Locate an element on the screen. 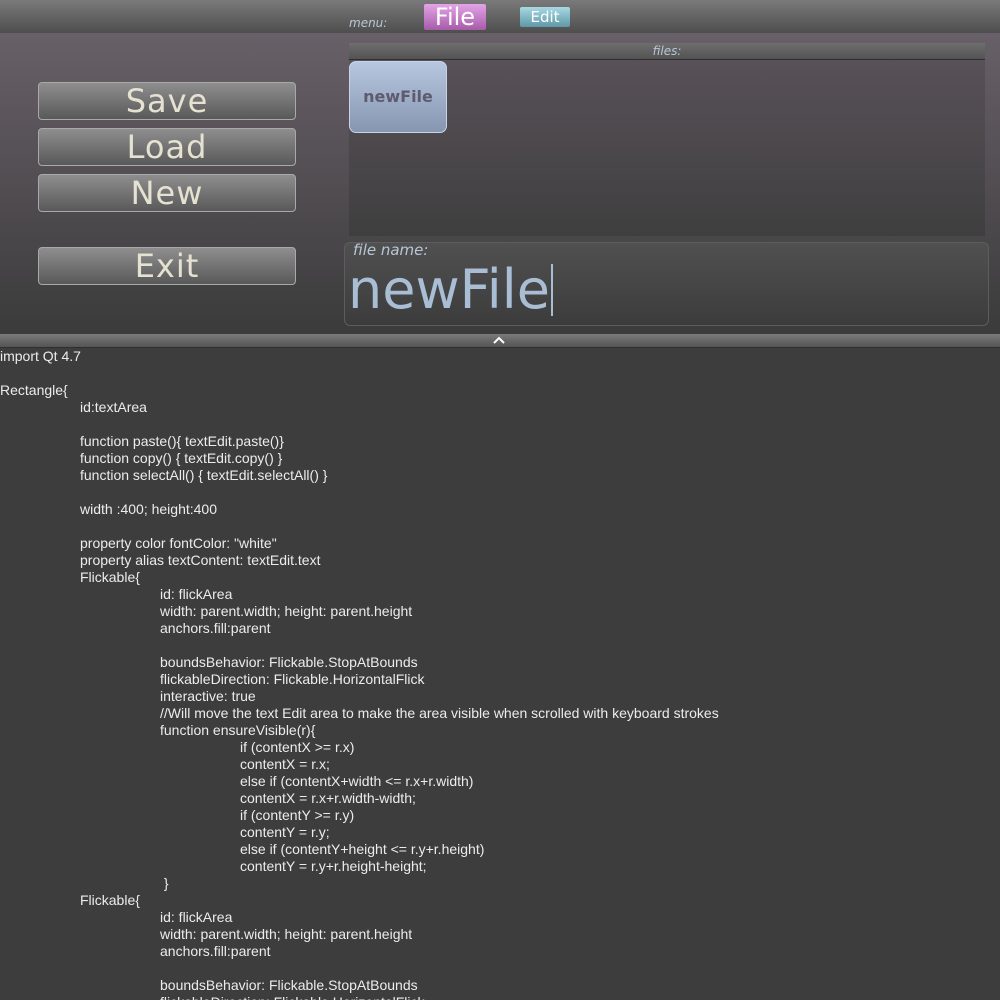 The width and height of the screenshot is (1000, 1000). load-button: Load is located at coordinates (167, 147).